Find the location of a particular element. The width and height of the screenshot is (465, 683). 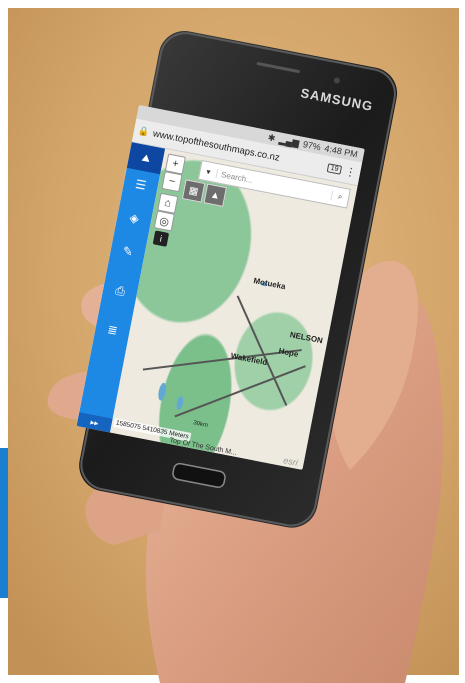

town-label: Hope is located at coordinates (288, 352).